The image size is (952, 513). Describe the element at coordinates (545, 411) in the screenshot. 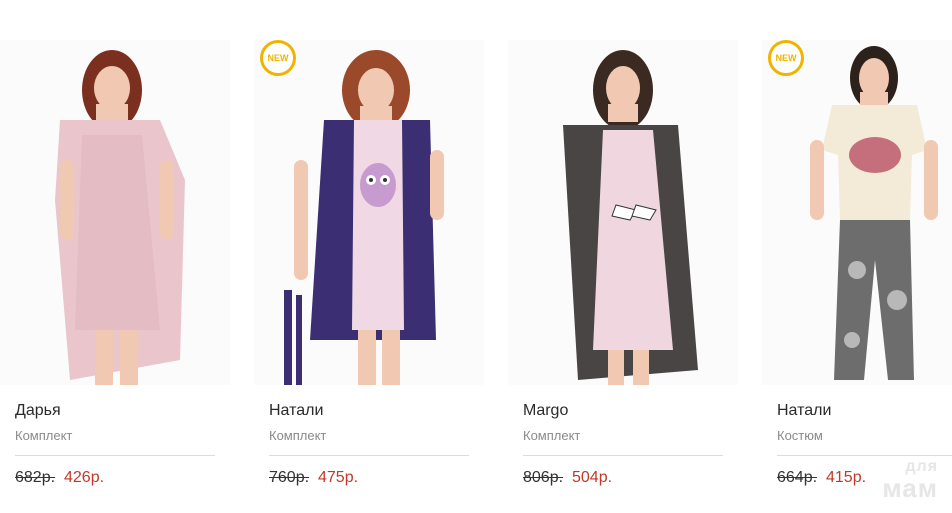

I see `product-name: Margo` at that location.